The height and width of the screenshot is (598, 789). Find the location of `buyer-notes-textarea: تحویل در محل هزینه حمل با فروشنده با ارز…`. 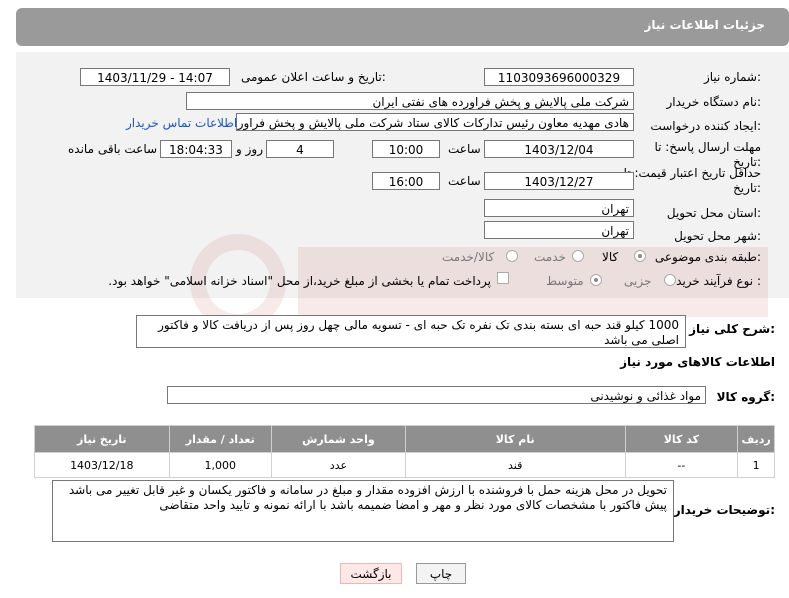

buyer-notes-textarea: تحویل در محل هزینه حمل با فروشنده با ارز… is located at coordinates (363, 511).